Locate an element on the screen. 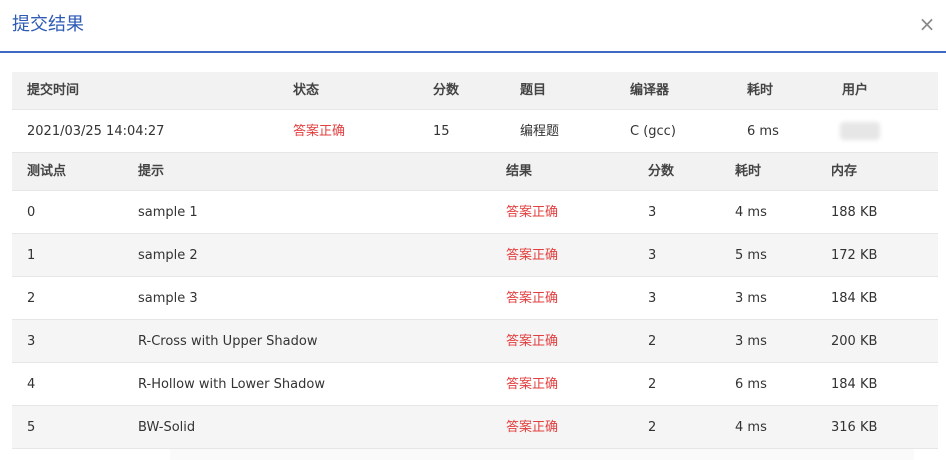 Image resolution: width=946 pixels, height=460 pixels. testcase-hint: R-Cross with Upper Shadow is located at coordinates (228, 341).